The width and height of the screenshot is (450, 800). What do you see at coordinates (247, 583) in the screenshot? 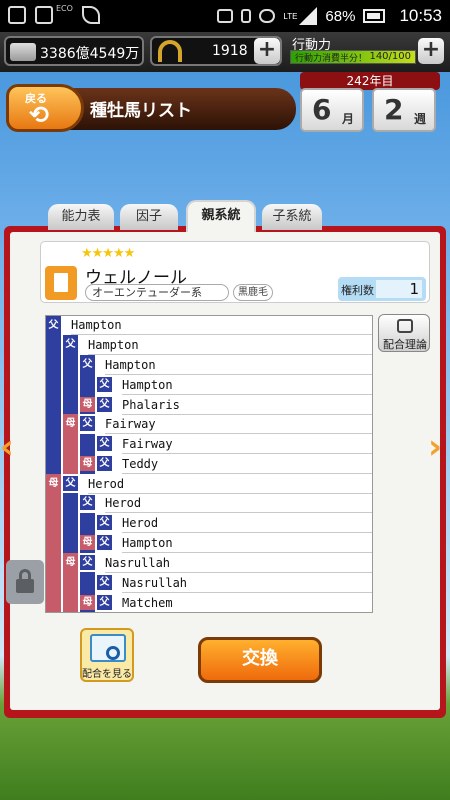
I see `pedigree-g4-name: Nasrullah` at bounding box center [247, 583].